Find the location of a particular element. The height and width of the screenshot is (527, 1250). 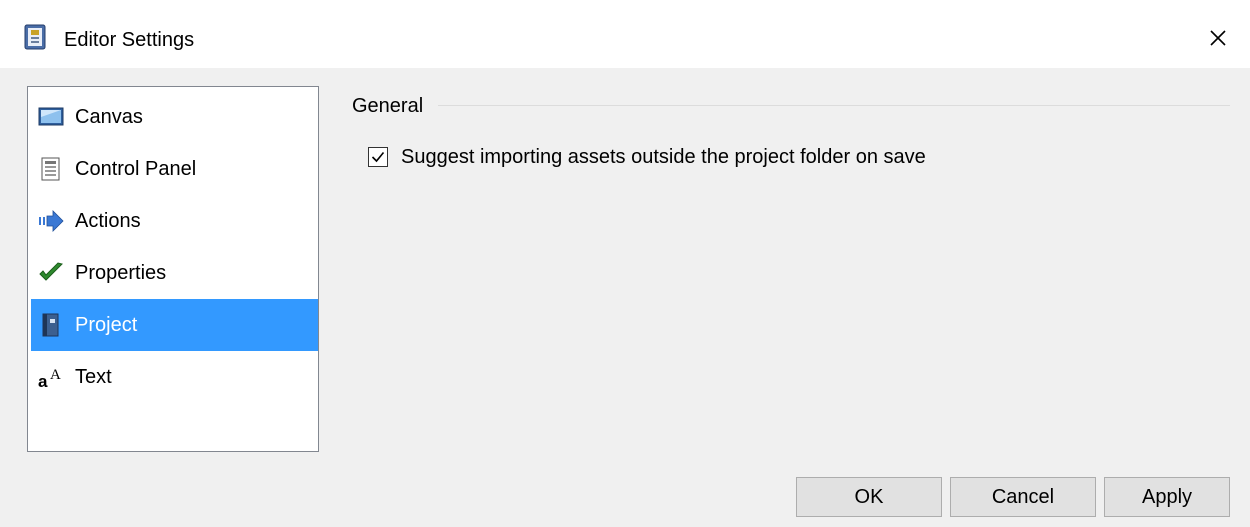

sidebar-item-label: Text is located at coordinates (93, 377).